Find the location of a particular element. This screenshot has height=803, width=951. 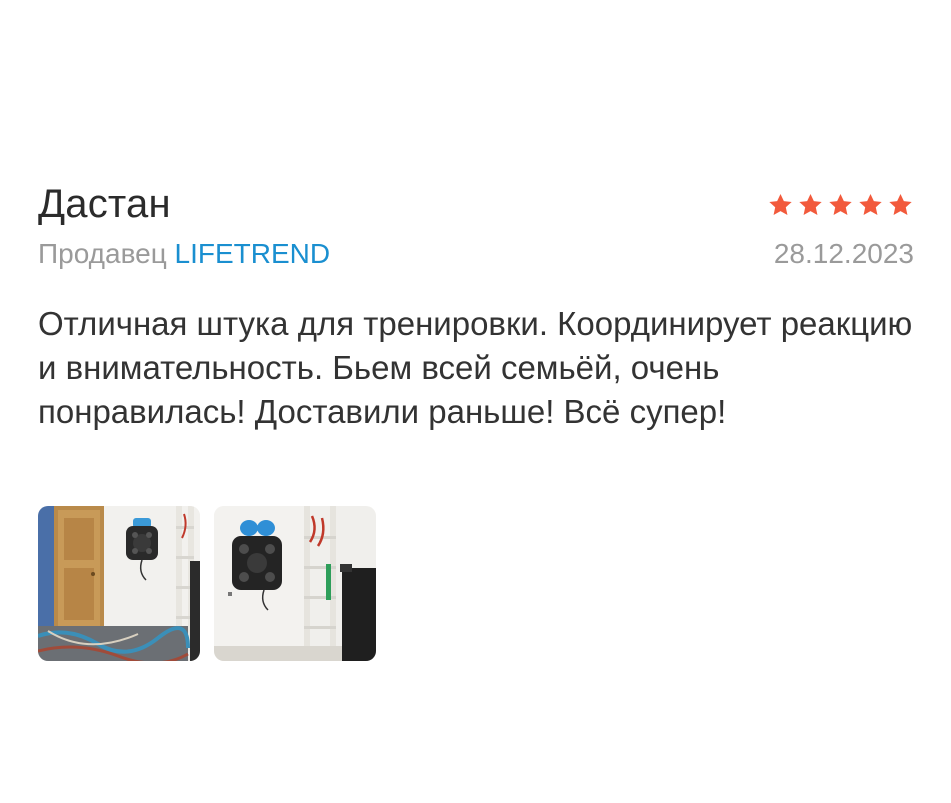

review-meta: Продавец LIFETREND 28.12.2023 is located at coordinates (476, 254).